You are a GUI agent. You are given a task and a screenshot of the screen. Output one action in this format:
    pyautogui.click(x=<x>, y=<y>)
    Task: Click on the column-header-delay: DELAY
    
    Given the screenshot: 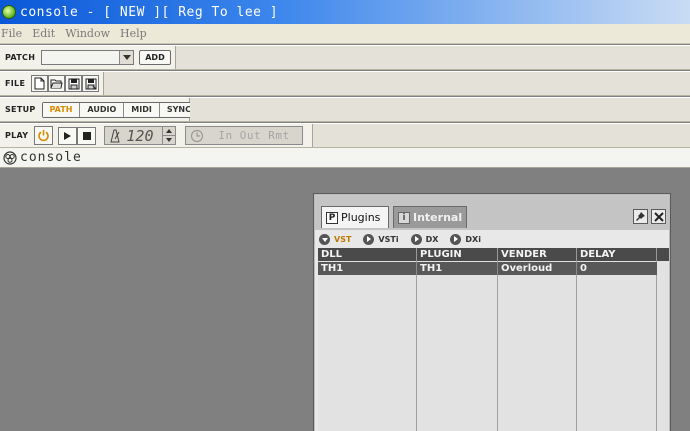 What is the action you would take?
    pyautogui.click(x=617, y=254)
    